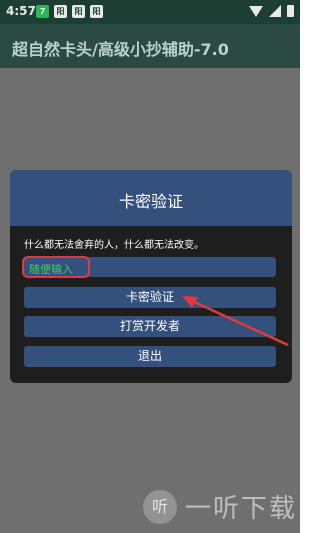 The height and width of the screenshot is (533, 320). I want to click on watermark-logo-icon: 听, so click(160, 506).